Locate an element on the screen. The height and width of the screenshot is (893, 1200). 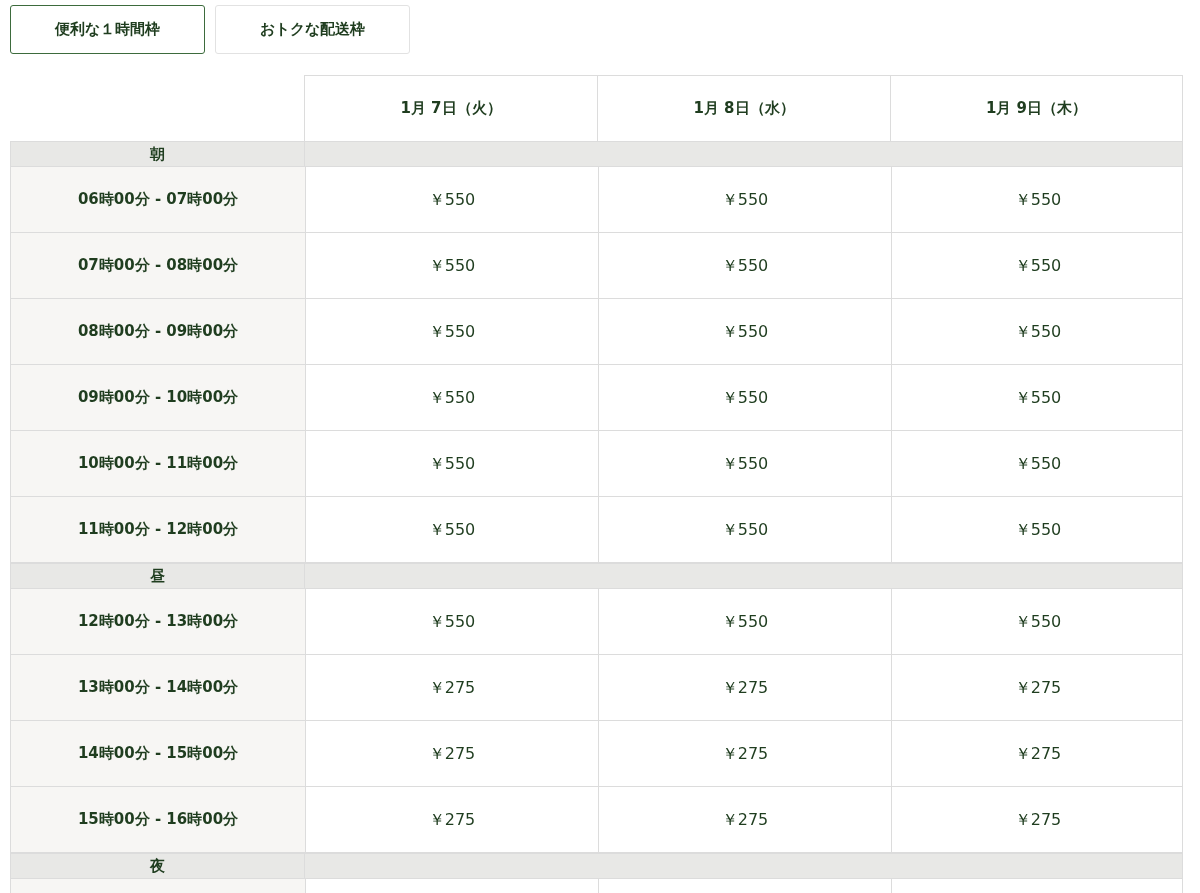
time-slot-cell: 12時00分 - 13時00分 is located at coordinates (158, 621).